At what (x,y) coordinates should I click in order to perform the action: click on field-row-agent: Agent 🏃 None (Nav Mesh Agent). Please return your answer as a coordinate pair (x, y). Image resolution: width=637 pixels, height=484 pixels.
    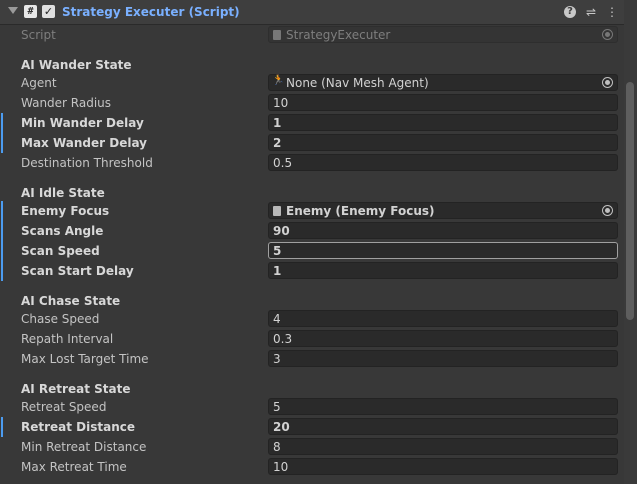
    Looking at the image, I should click on (312, 83).